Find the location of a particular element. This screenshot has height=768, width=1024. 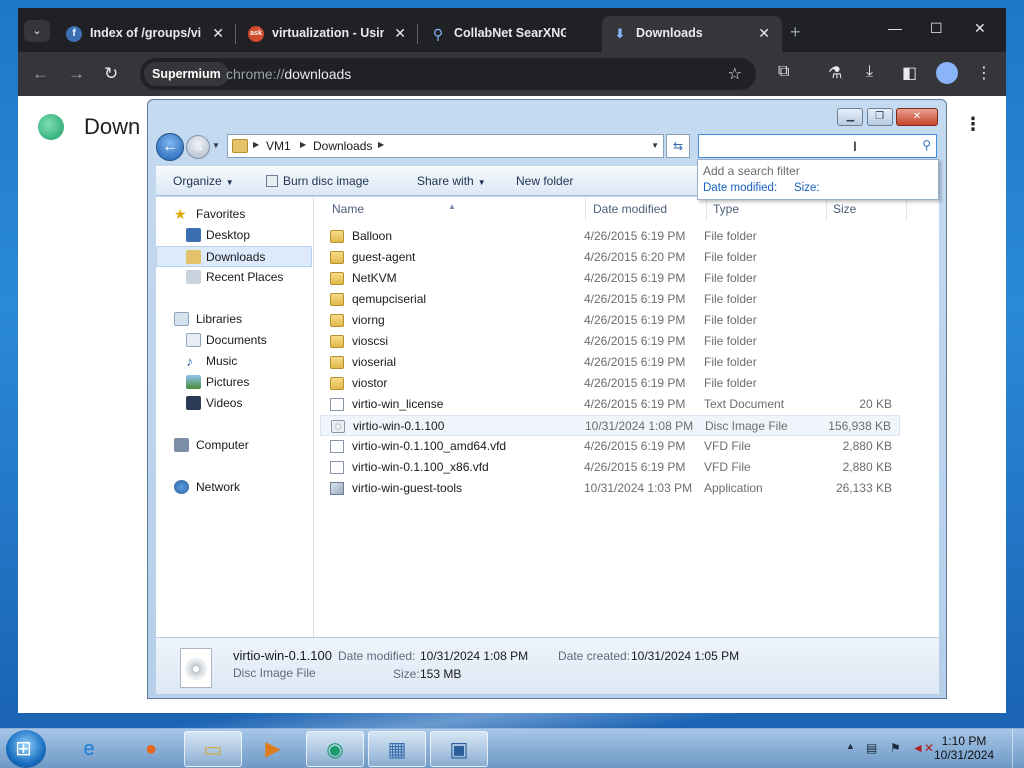

column-header-type: Type is located at coordinates (767, 209).